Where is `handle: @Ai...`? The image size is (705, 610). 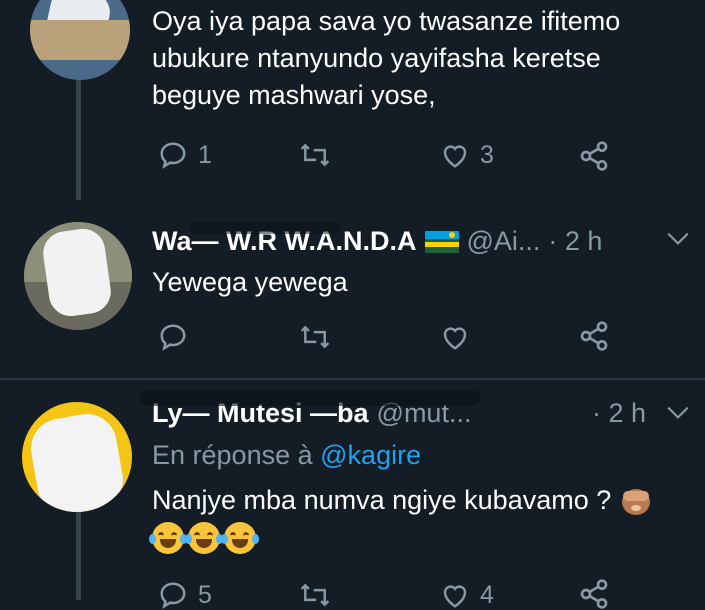 handle: @Ai... is located at coordinates (504, 241).